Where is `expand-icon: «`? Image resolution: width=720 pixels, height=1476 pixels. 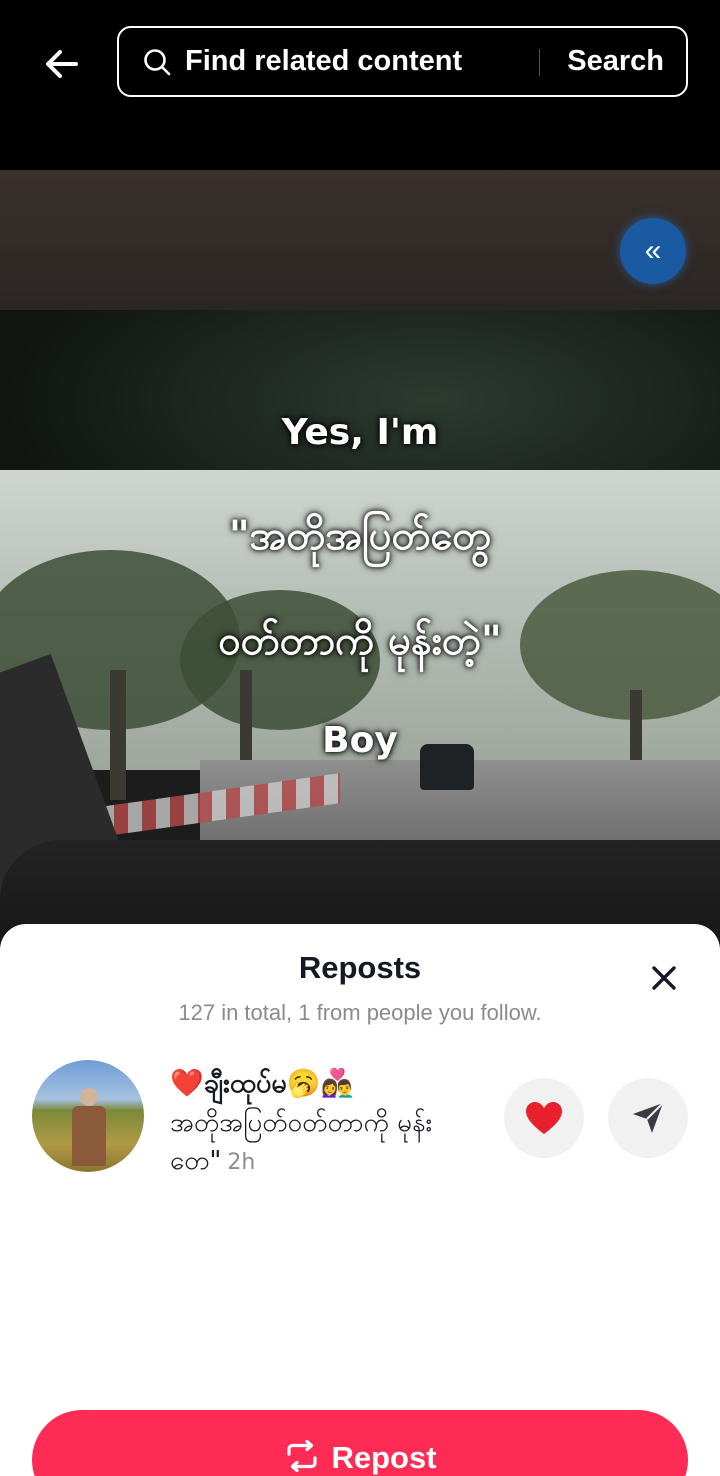
expand-icon: « is located at coordinates (653, 250).